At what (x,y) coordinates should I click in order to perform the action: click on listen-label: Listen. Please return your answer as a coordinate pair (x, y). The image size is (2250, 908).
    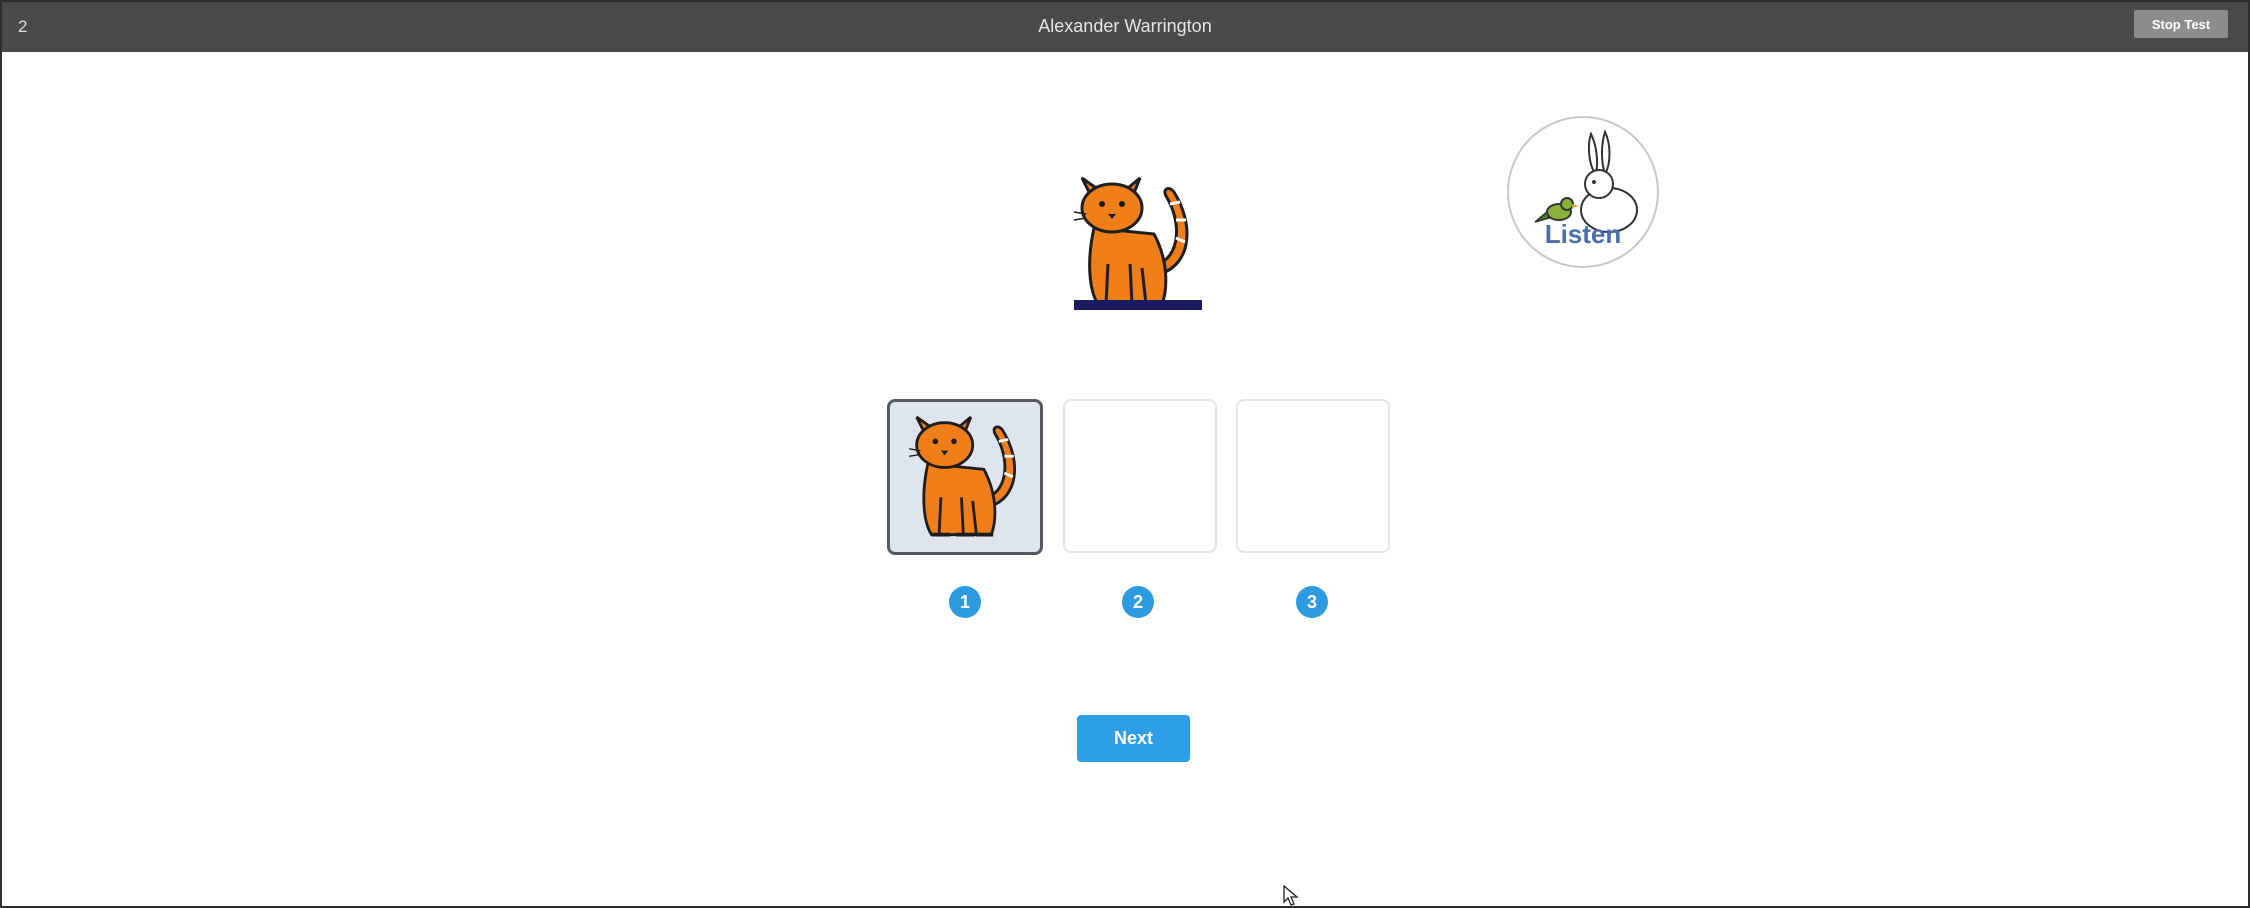
    Looking at the image, I should click on (1583, 234).